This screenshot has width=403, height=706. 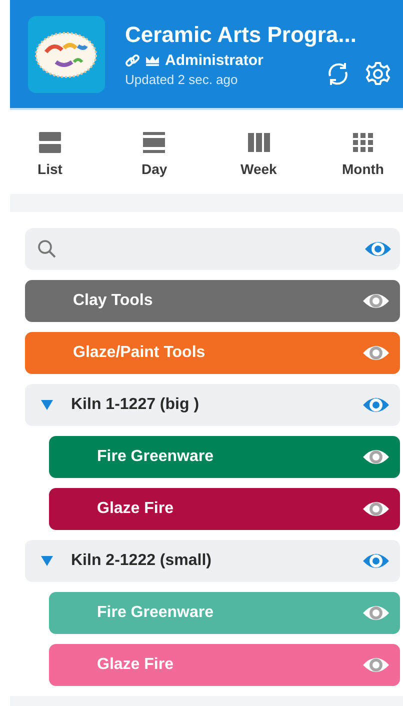 What do you see at coordinates (378, 73) in the screenshot?
I see `settings-button` at bounding box center [378, 73].